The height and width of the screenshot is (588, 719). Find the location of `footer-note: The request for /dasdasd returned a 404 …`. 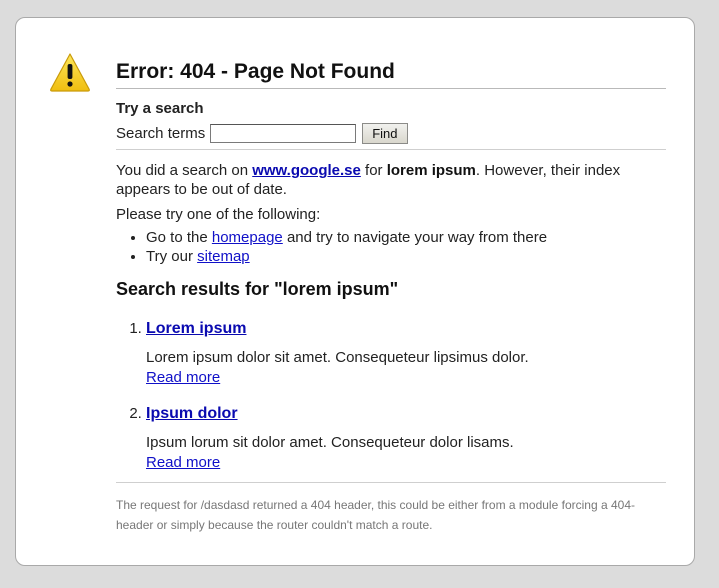

footer-note: The request for /dasdasd returned a 404 … is located at coordinates (391, 508).